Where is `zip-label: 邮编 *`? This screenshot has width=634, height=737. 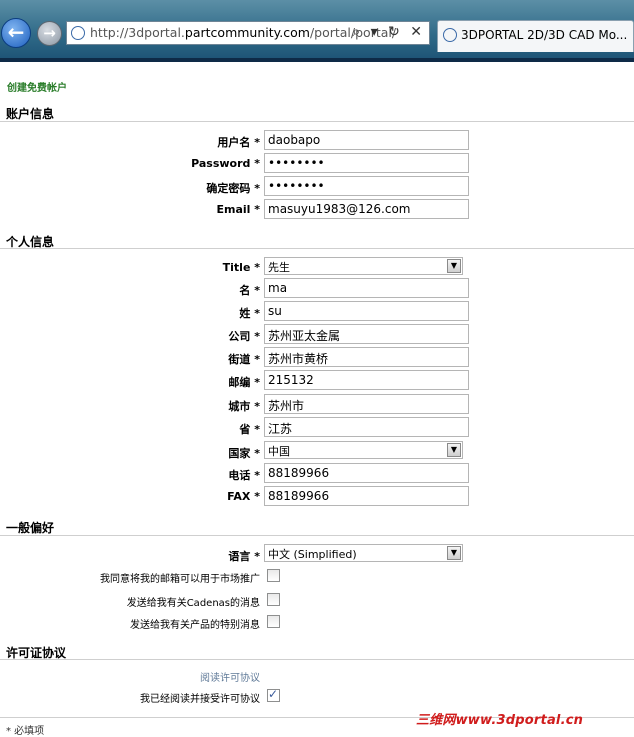 zip-label: 邮编 * is located at coordinates (244, 382).